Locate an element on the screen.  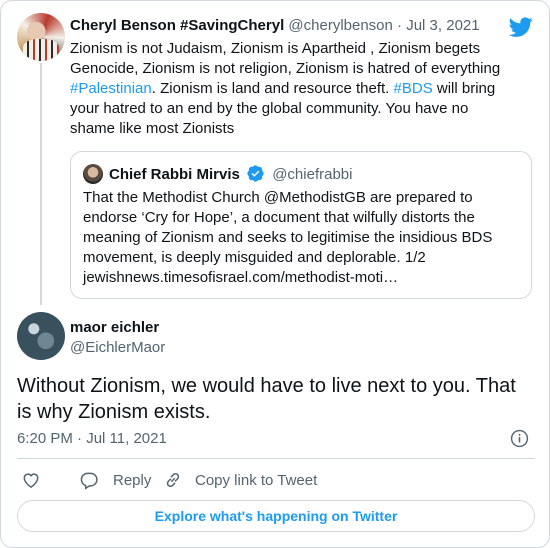
author-handle: @EichlerMaor is located at coordinates (117, 348).